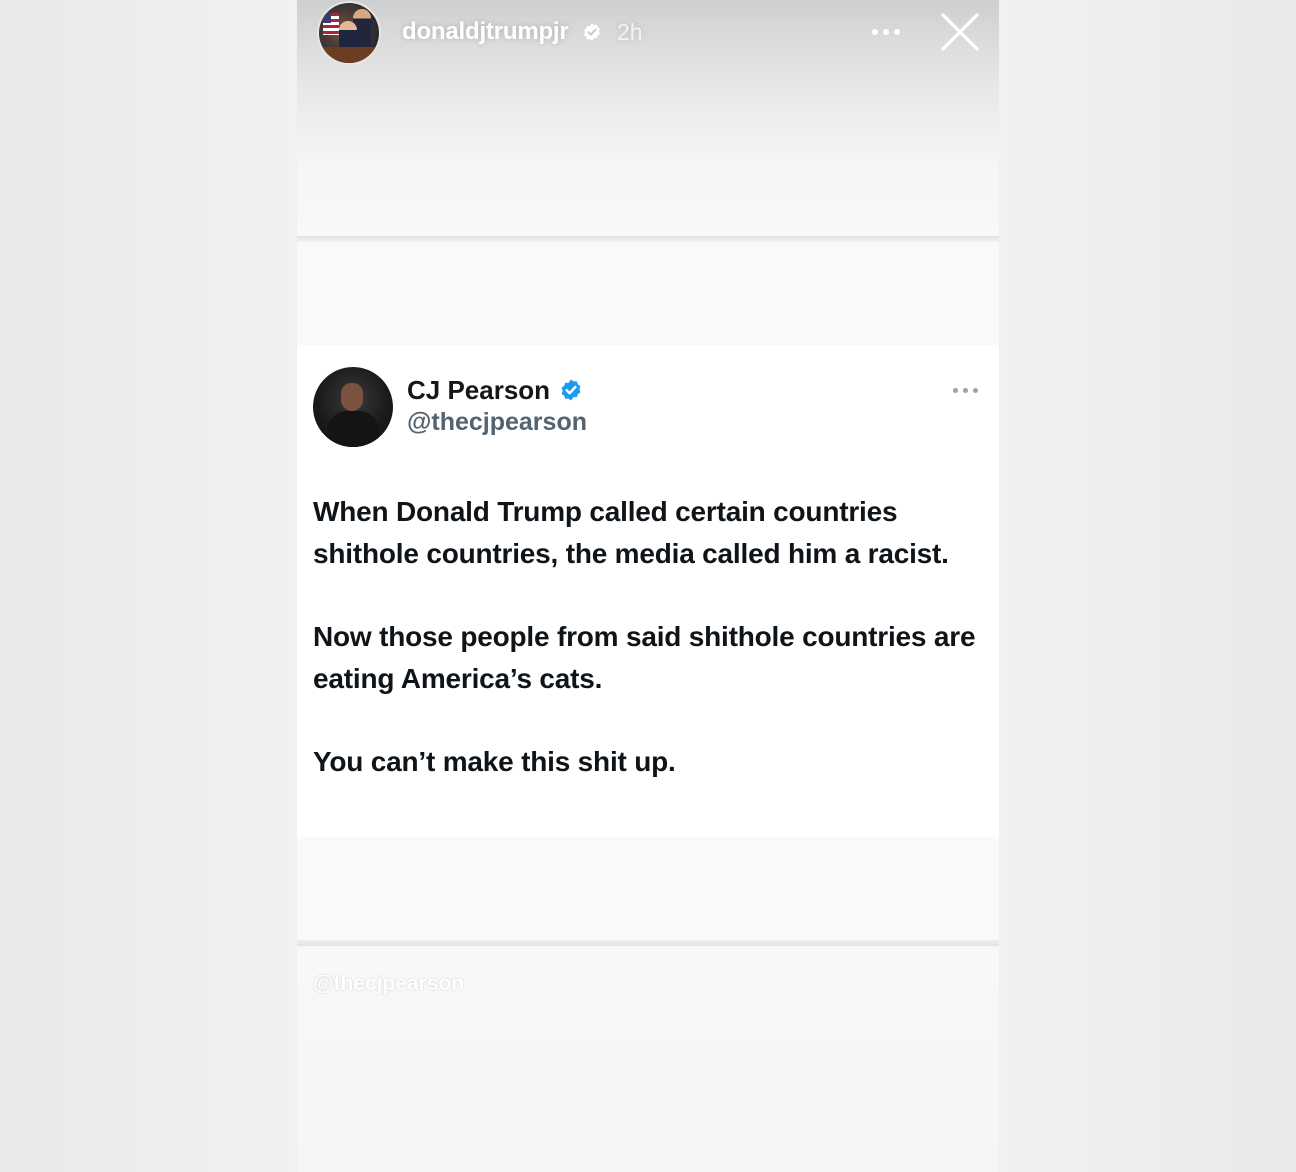 This screenshot has height=1172, width=1296. I want to click on screenshot-card-bottom-edge, so click(648, 943).